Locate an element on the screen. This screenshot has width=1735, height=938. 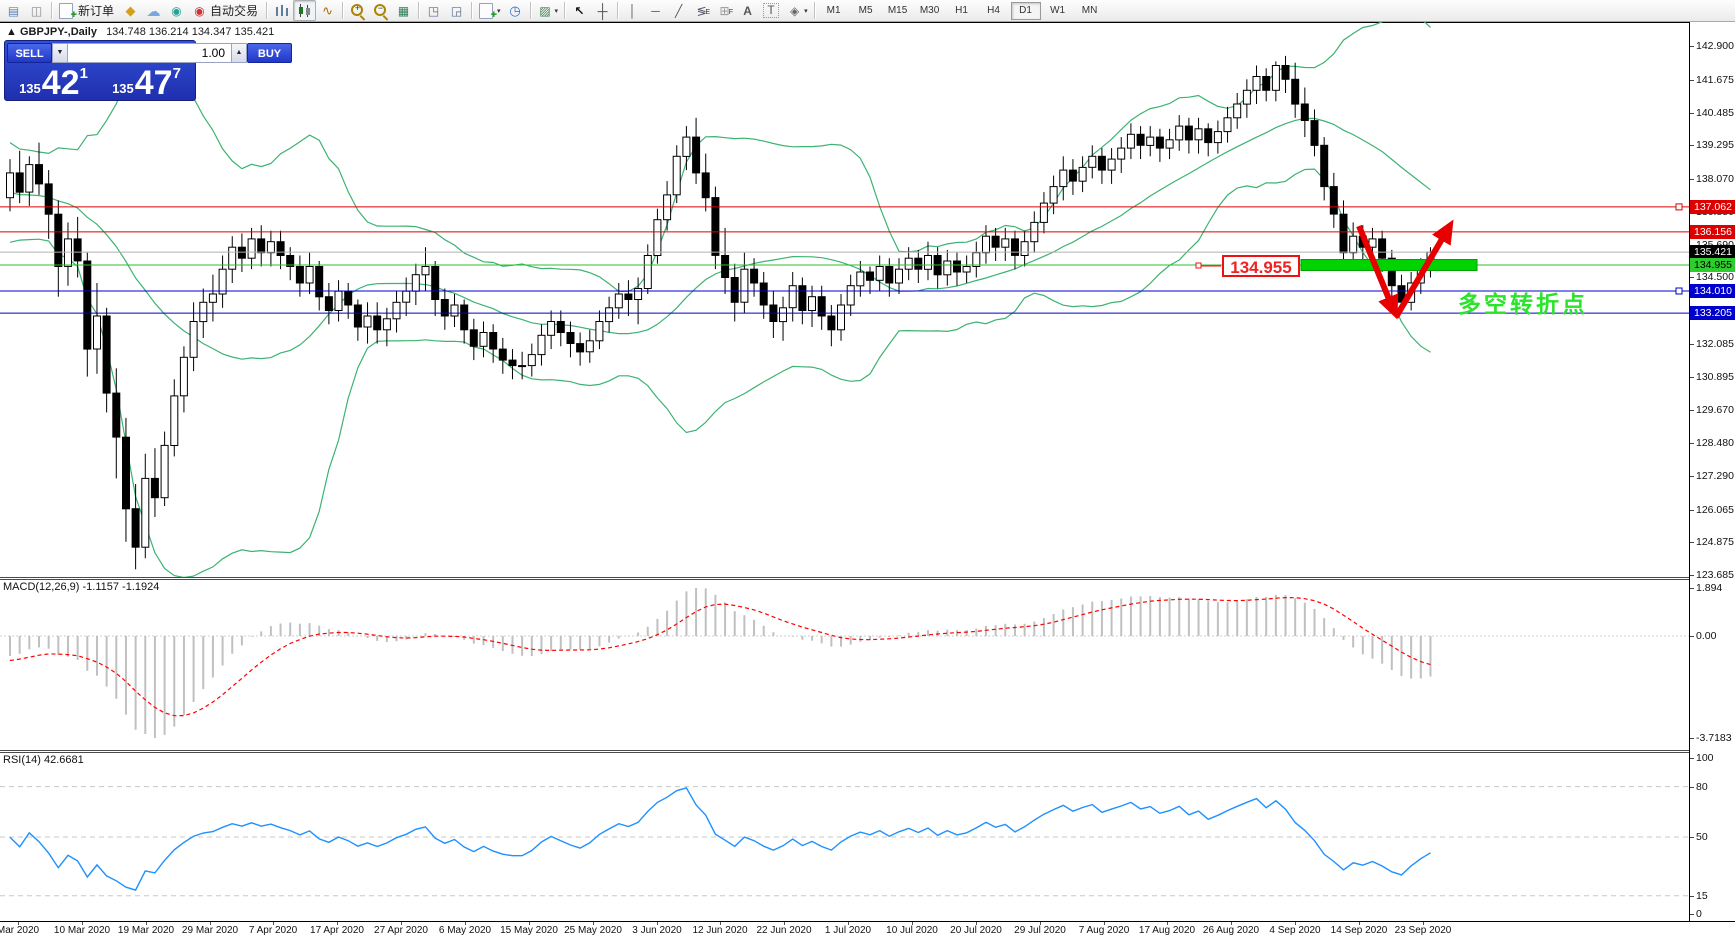
date-tick-label: 4 Sep 2020 is located at coordinates (1295, 930).